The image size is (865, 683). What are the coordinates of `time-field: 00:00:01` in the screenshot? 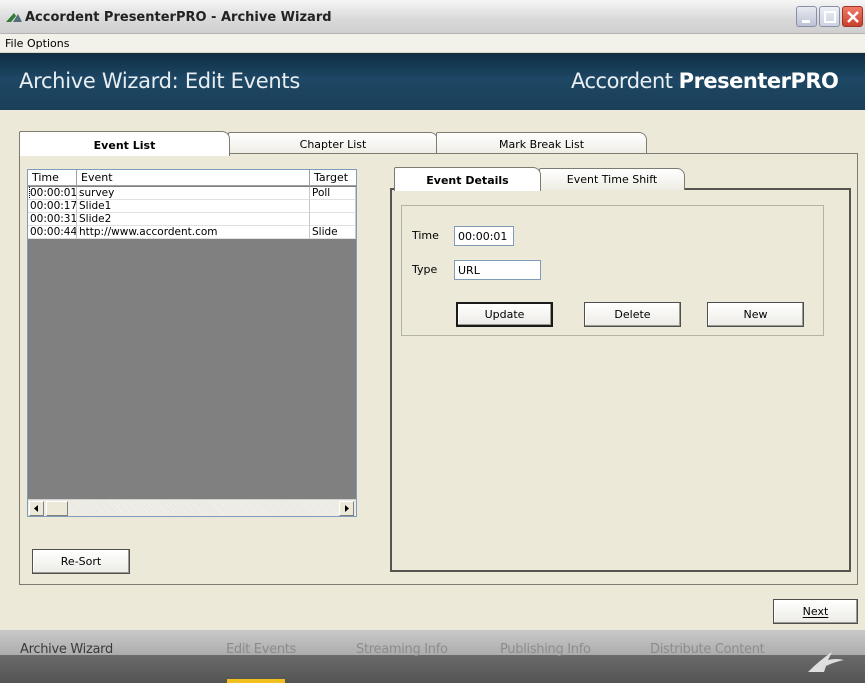 It's located at (484, 236).